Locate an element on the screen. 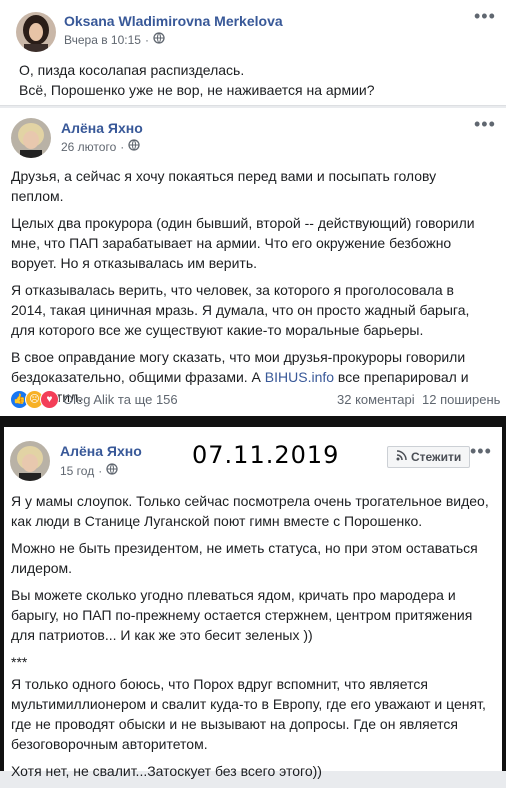  shares-count: 12 поширень is located at coordinates (461, 399).